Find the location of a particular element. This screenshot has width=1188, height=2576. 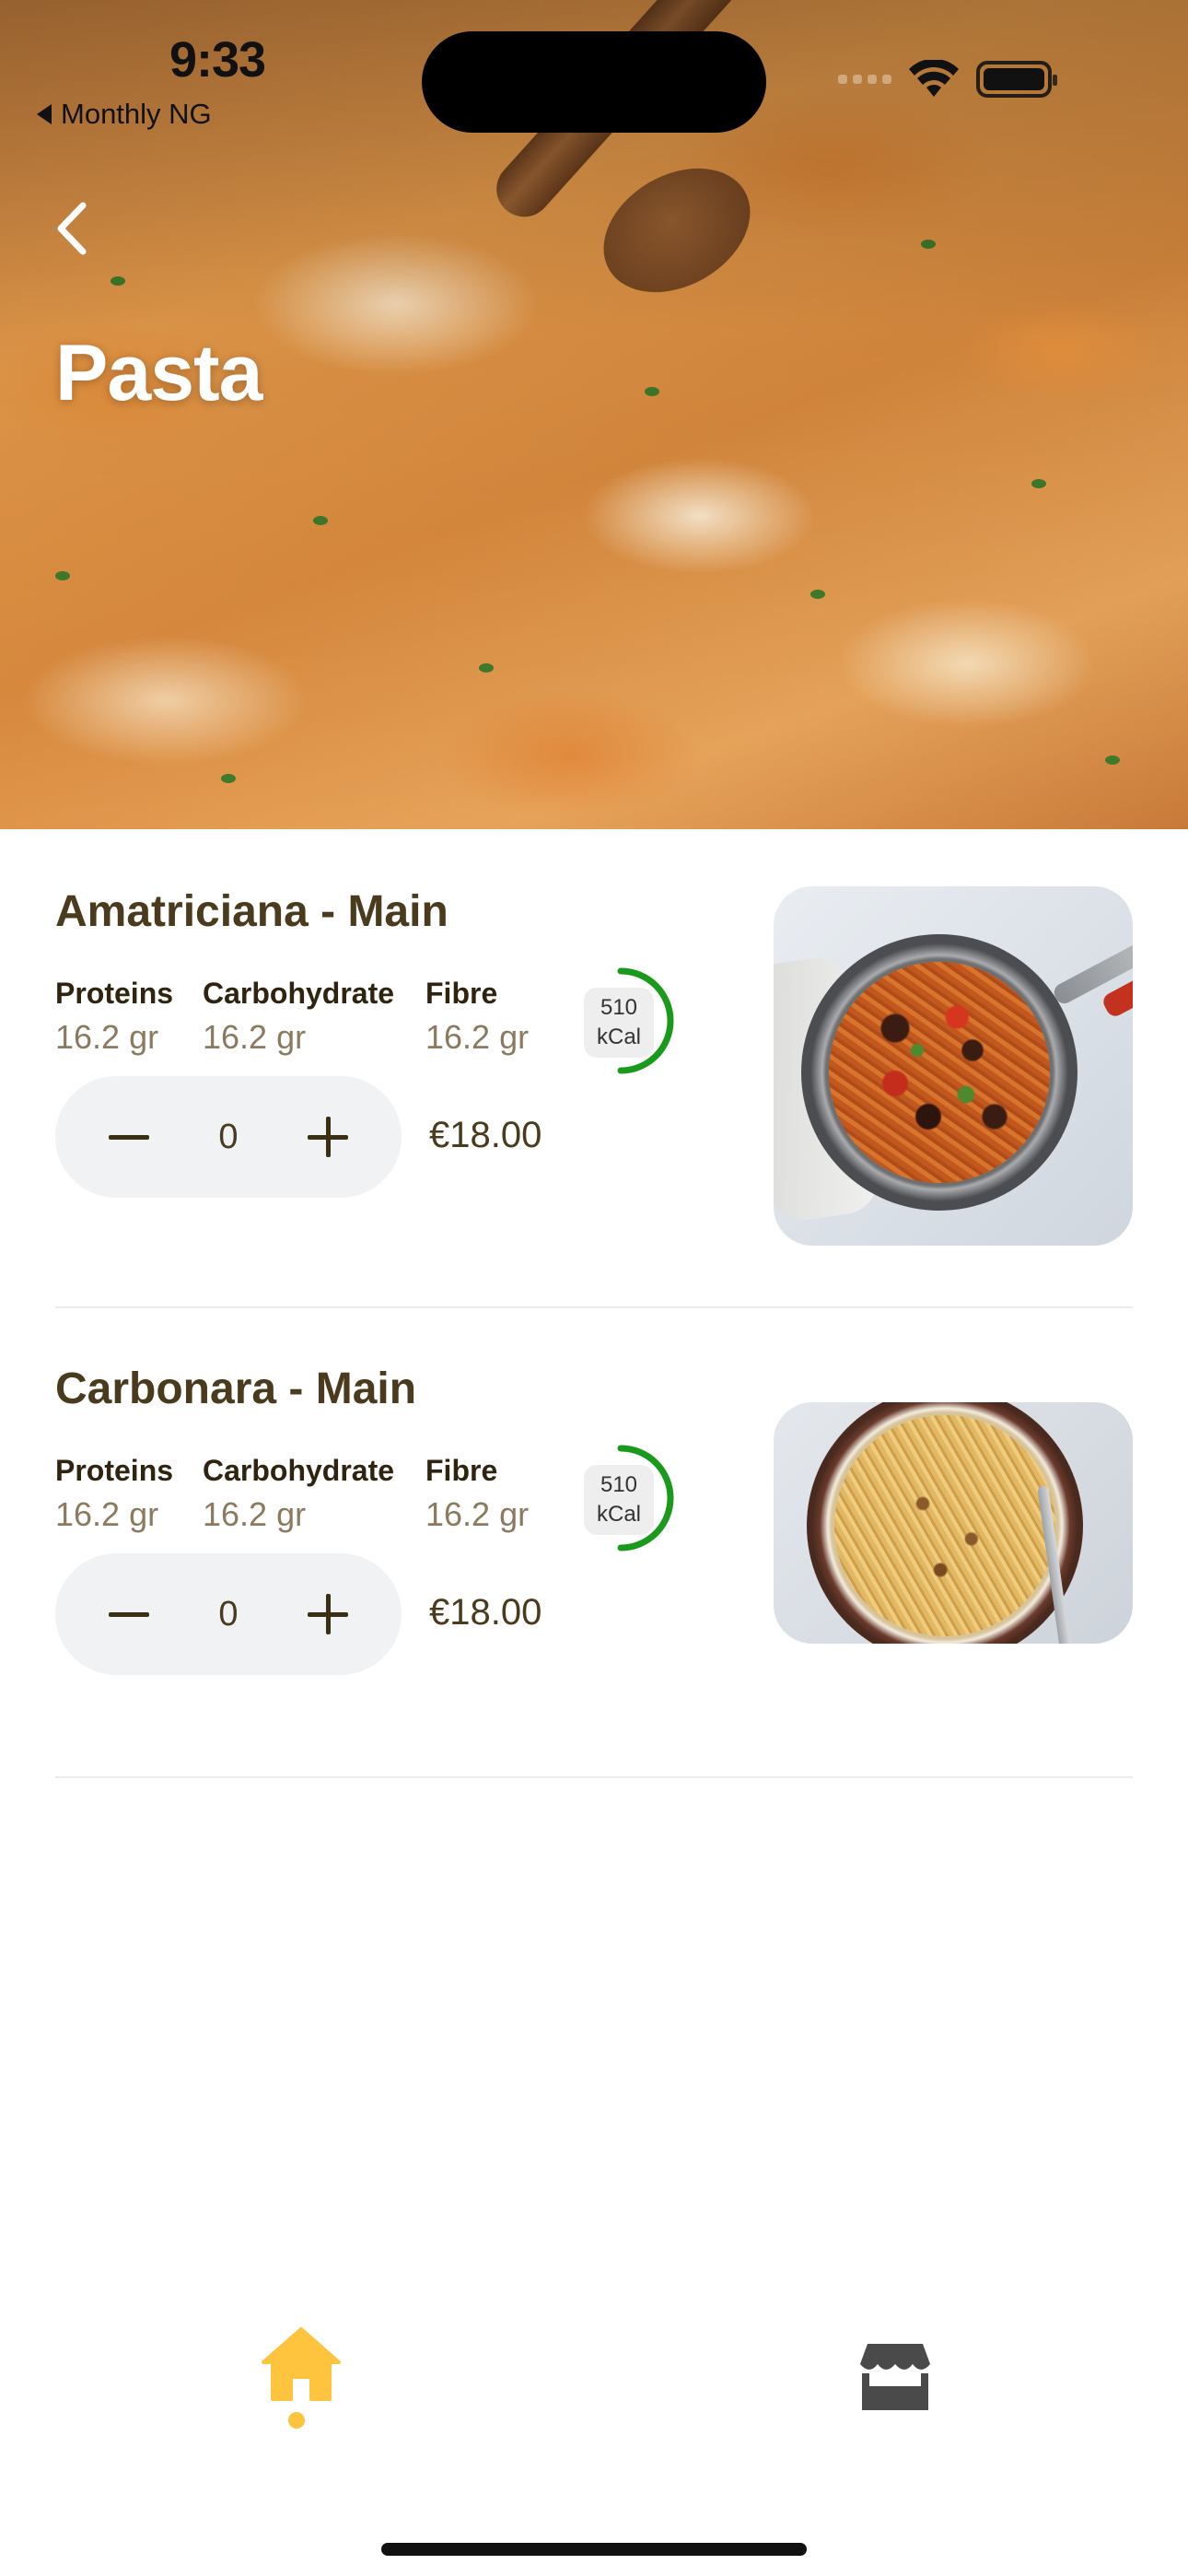

nav-store-button is located at coordinates (895, 2375).